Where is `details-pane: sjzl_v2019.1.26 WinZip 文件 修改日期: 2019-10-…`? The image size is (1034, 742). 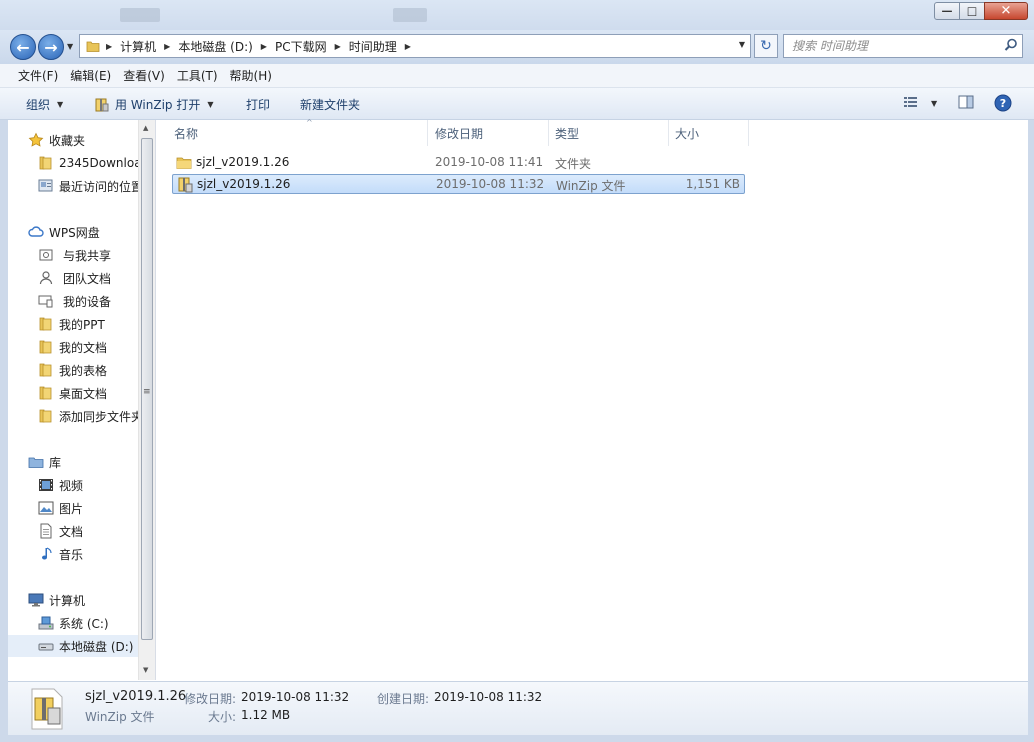 details-pane: sjzl_v2019.1.26 WinZip 文件 修改日期: 2019-10-… is located at coordinates (518, 708).